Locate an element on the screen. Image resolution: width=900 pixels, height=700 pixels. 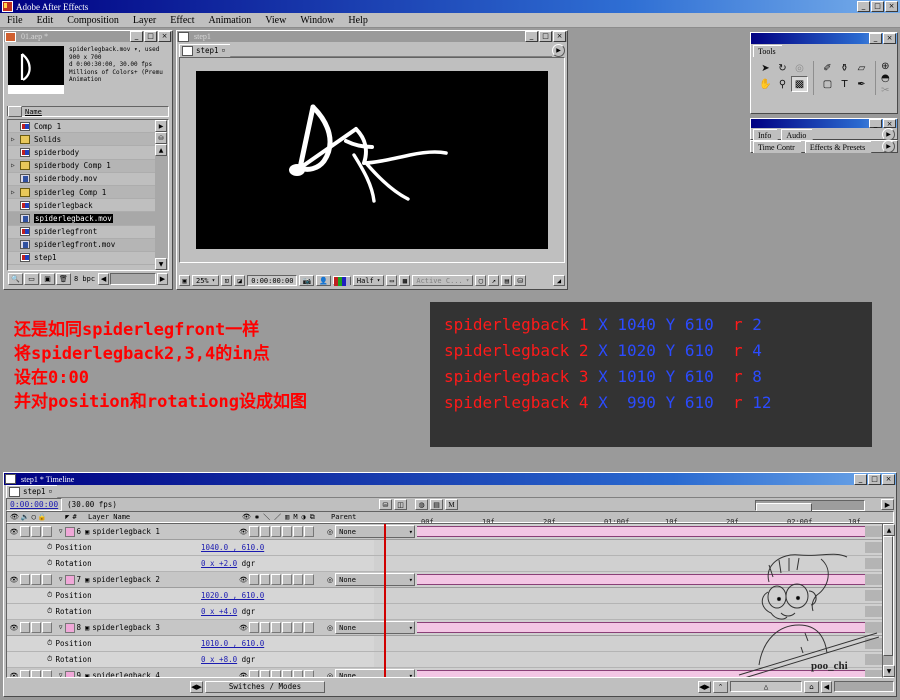
hand-tool: ✋ is located at coordinates (765, 84).